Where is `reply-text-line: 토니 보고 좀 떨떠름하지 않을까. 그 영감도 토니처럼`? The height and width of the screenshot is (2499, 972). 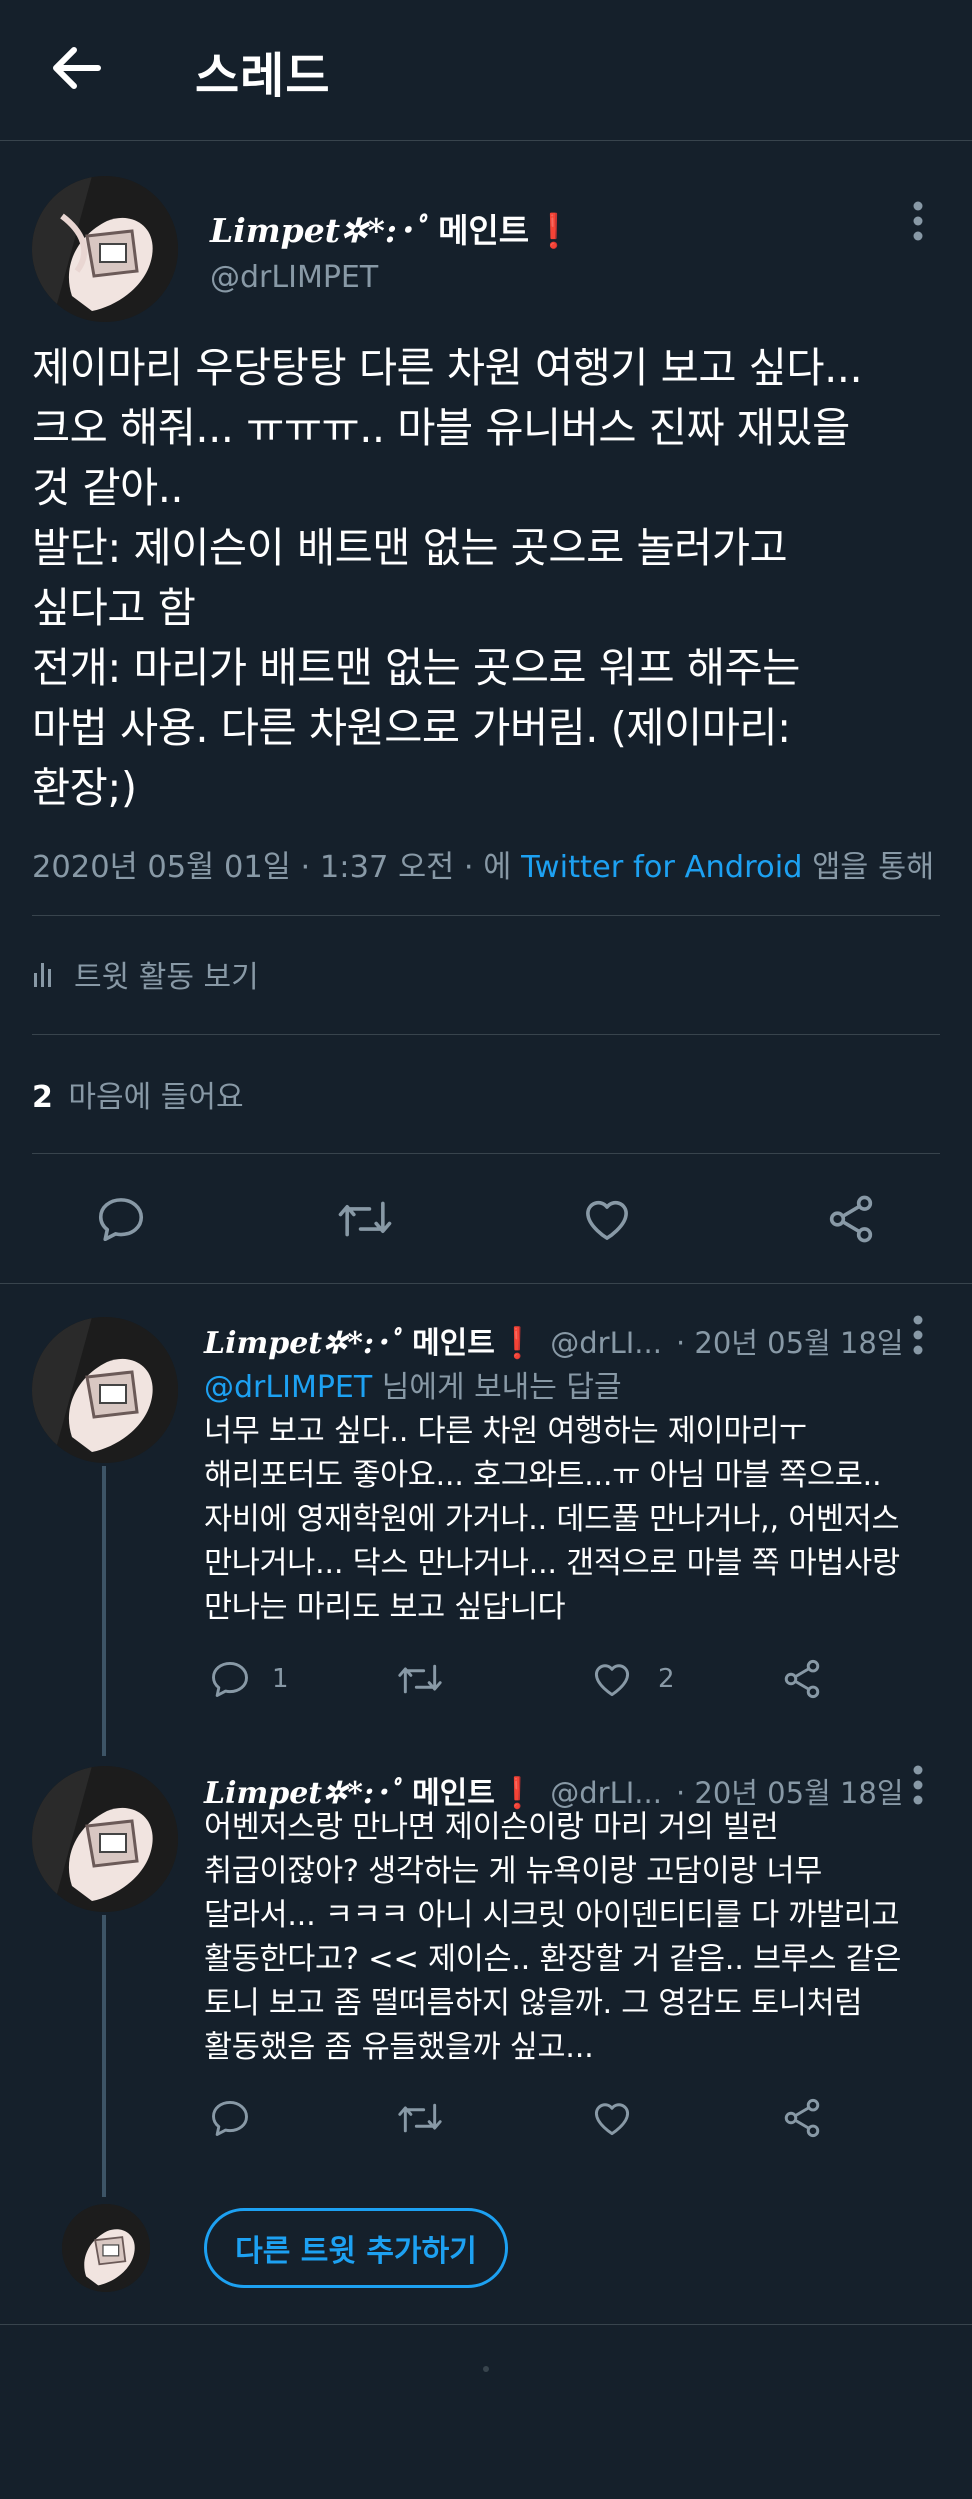
reply-text-line: 토니 보고 좀 떨떠름하지 않을까. 그 영감도 토니처럼 is located at coordinates (533, 2003).